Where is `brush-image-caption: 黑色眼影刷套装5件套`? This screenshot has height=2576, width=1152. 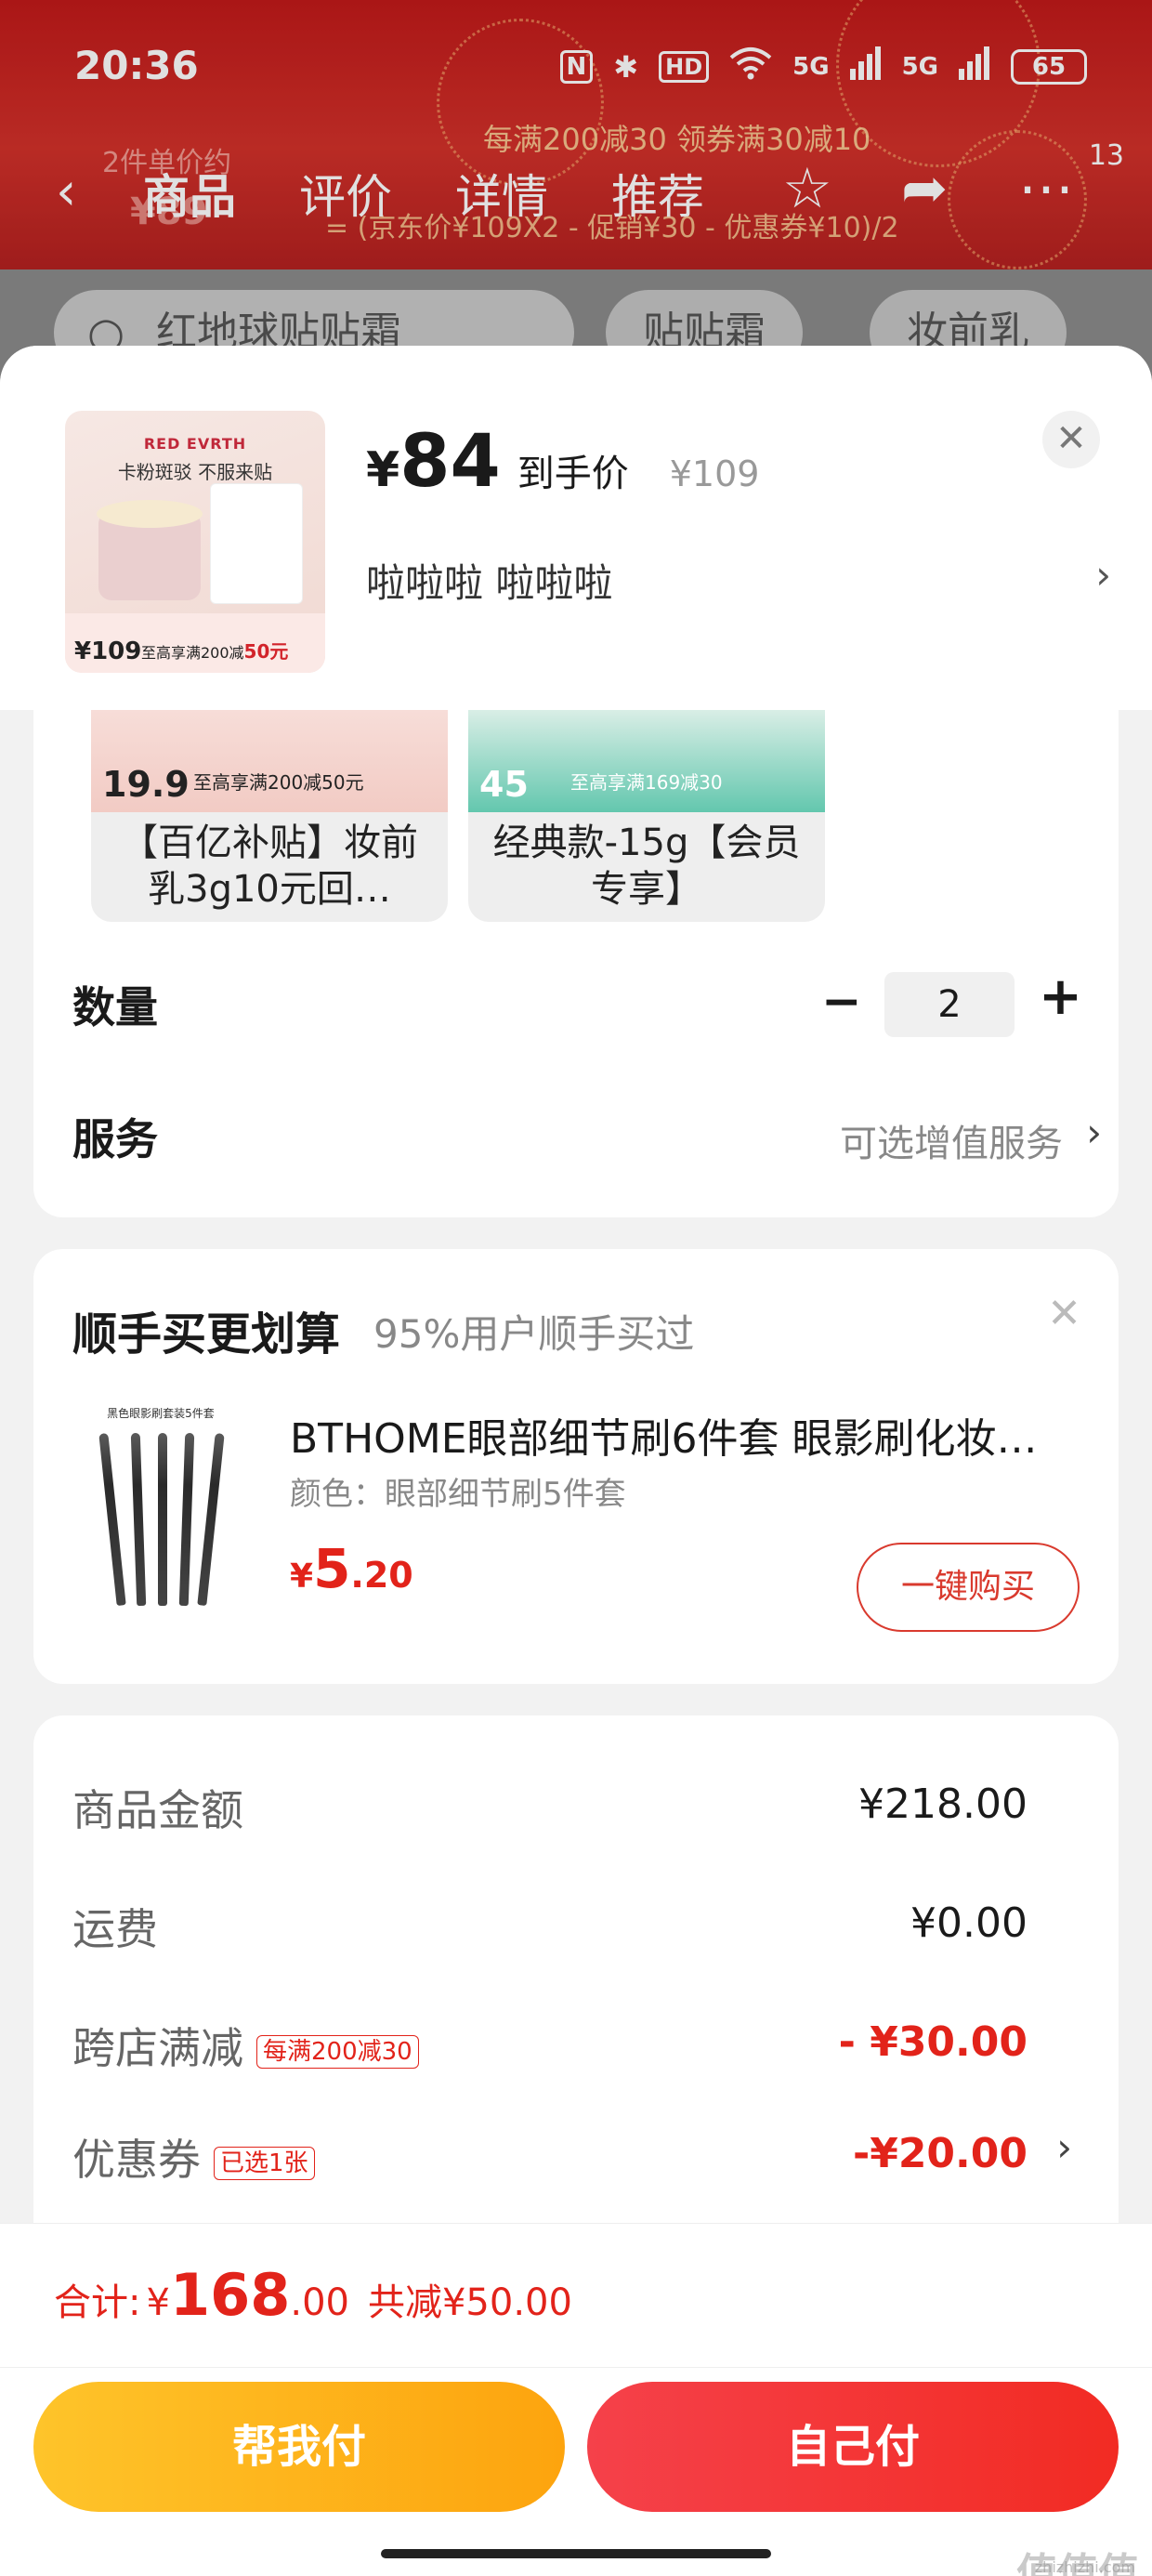
brush-image-caption: 黑色眼影刷套装5件套 is located at coordinates (161, 1413).